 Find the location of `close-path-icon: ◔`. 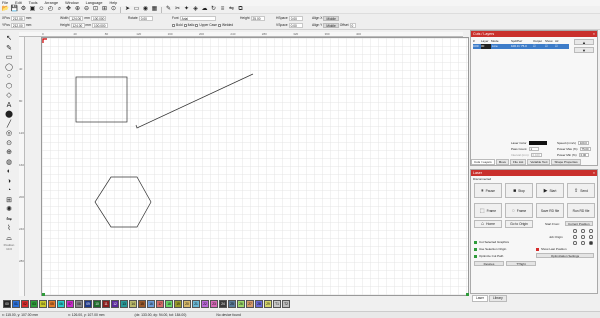

close-path-icon: ◔ is located at coordinates (9, 191).